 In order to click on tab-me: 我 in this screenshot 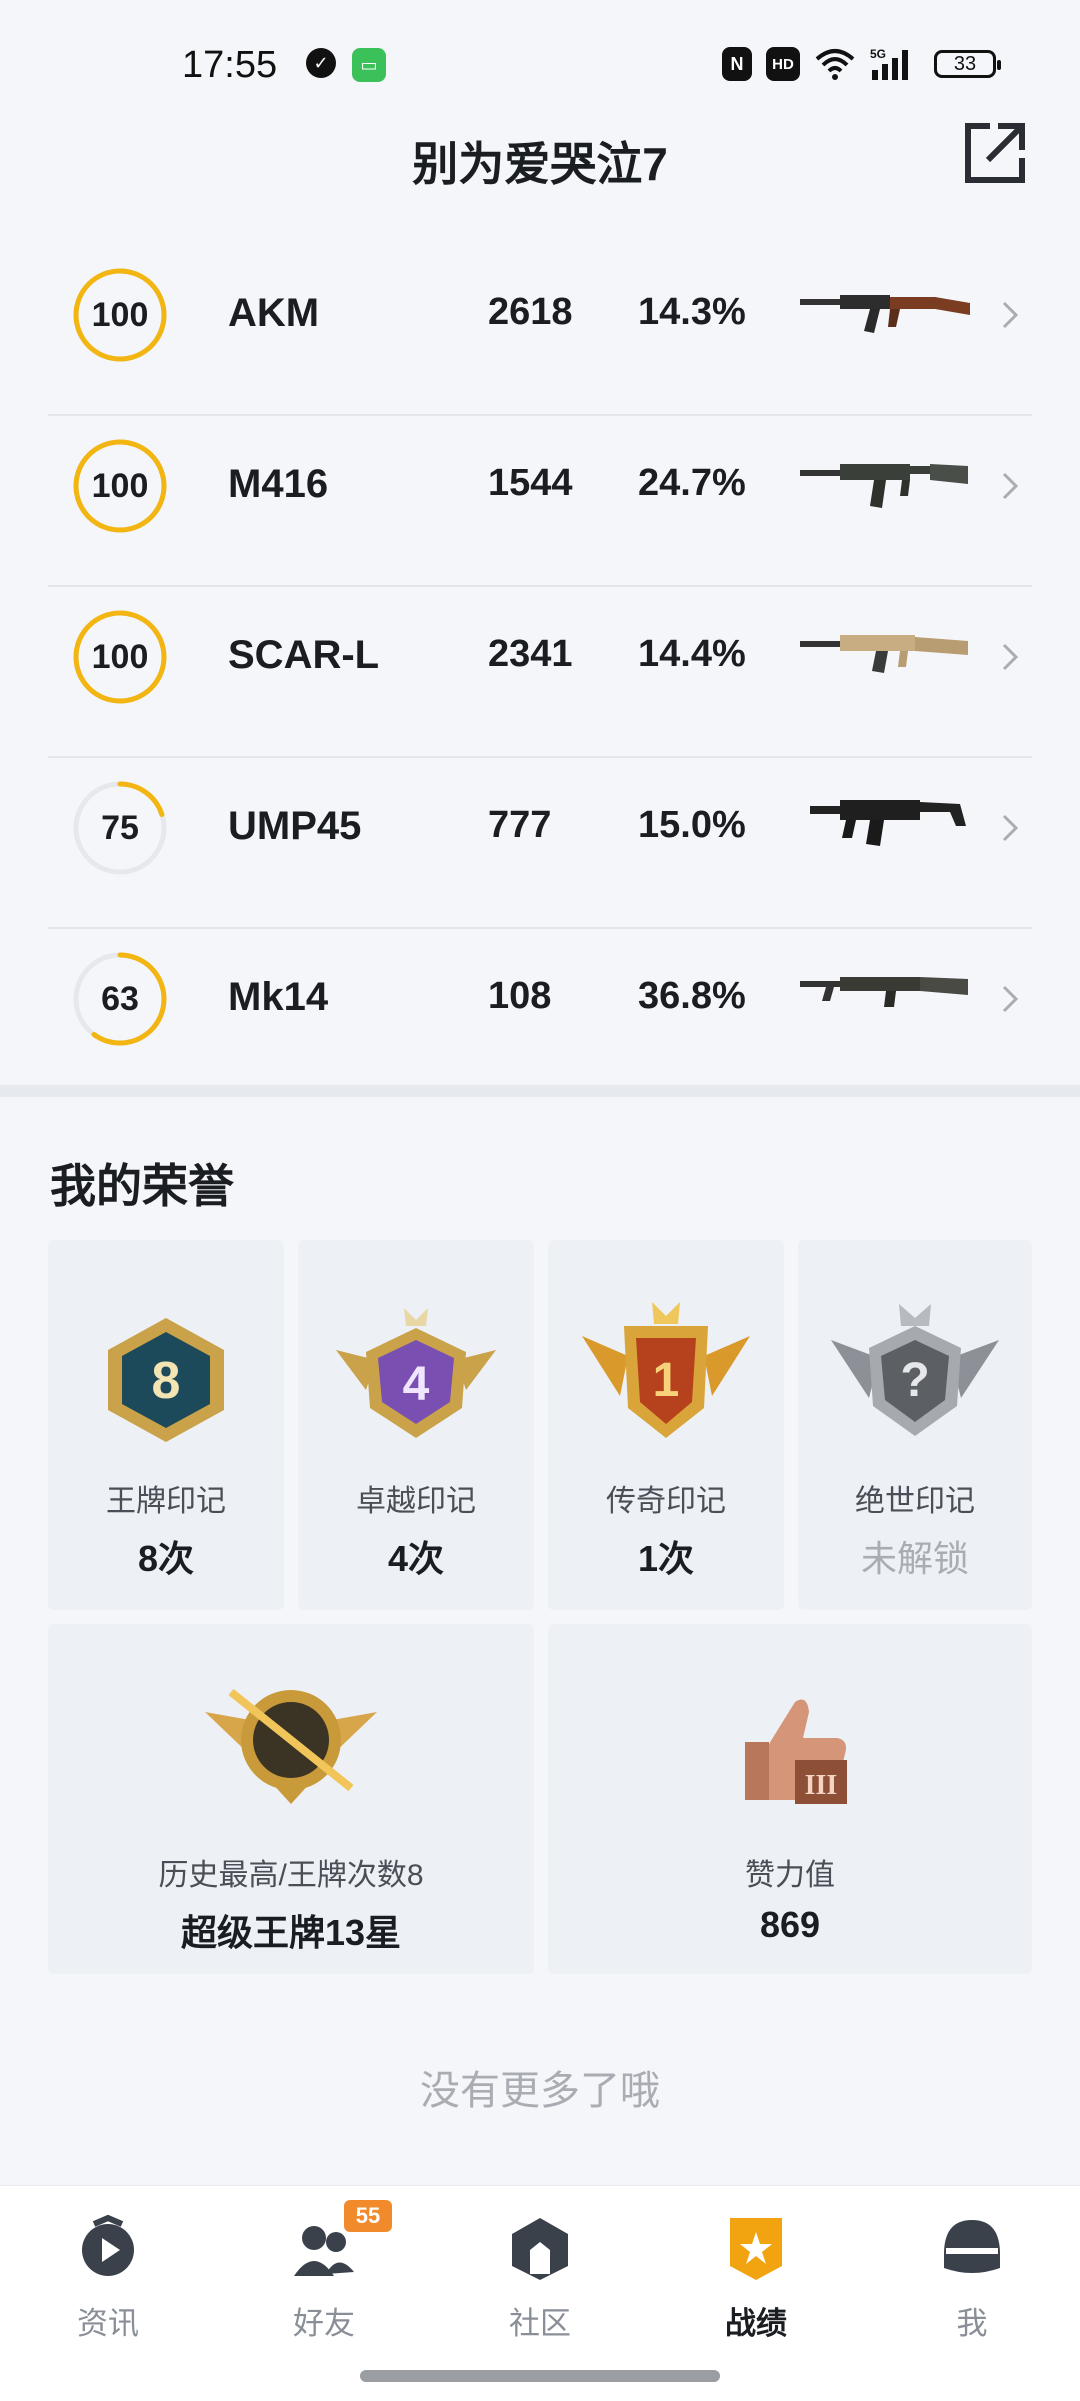, I will do `click(972, 2263)`.